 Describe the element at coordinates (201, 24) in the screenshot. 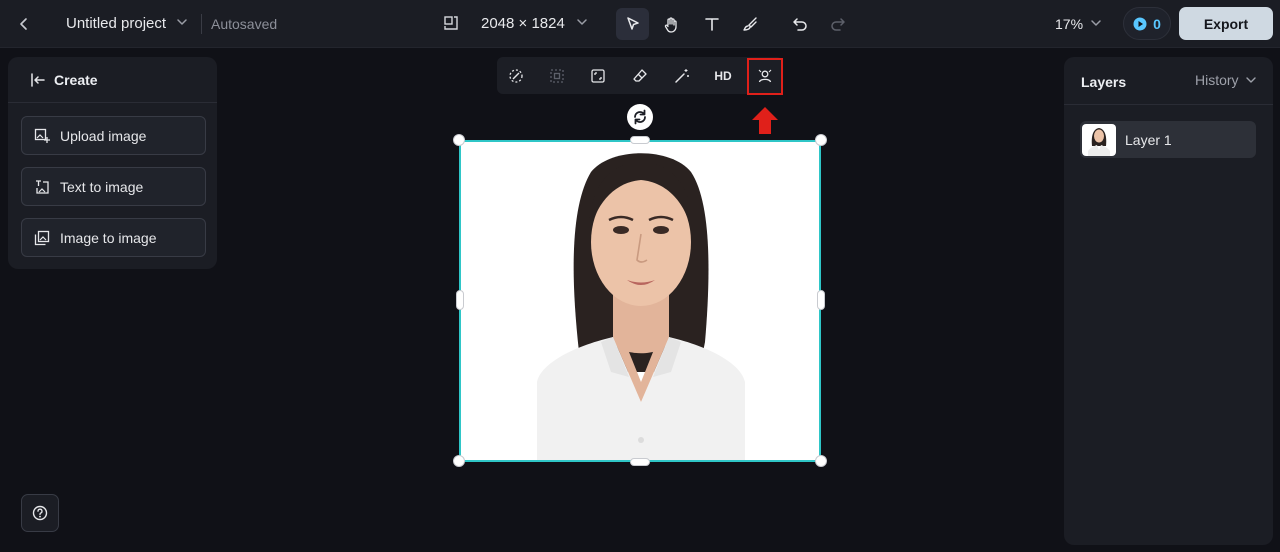

I see `divider` at that location.